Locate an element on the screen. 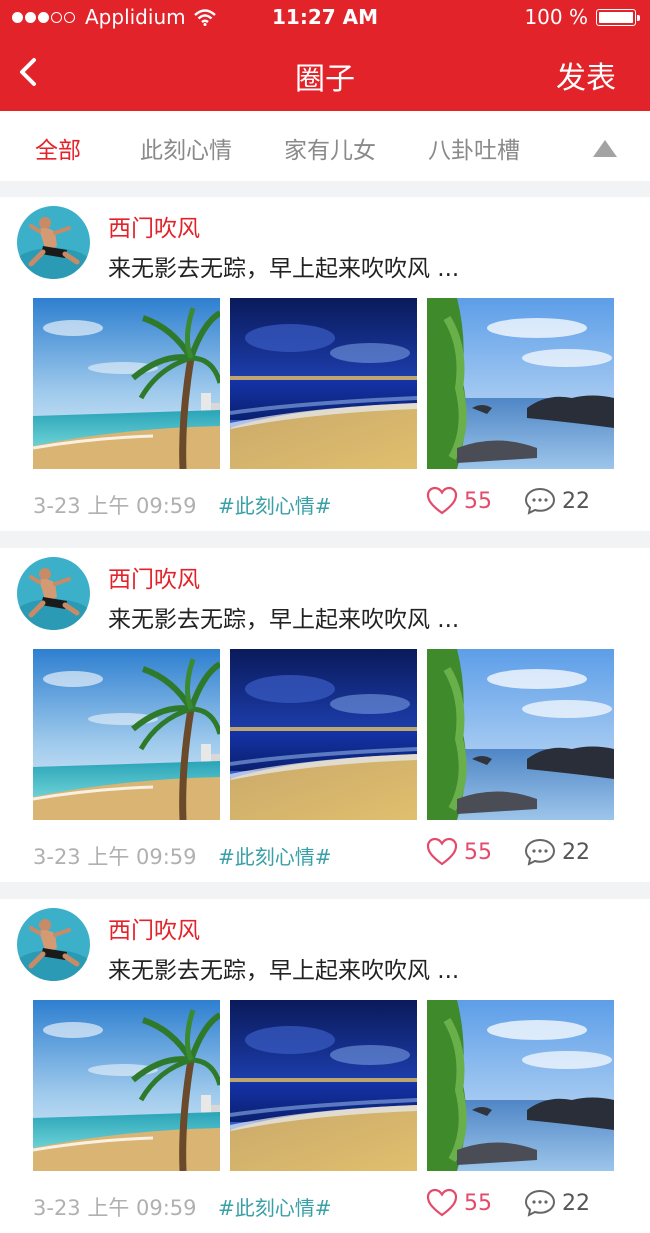 The width and height of the screenshot is (650, 1233). page-title: 圈子 is located at coordinates (325, 79).